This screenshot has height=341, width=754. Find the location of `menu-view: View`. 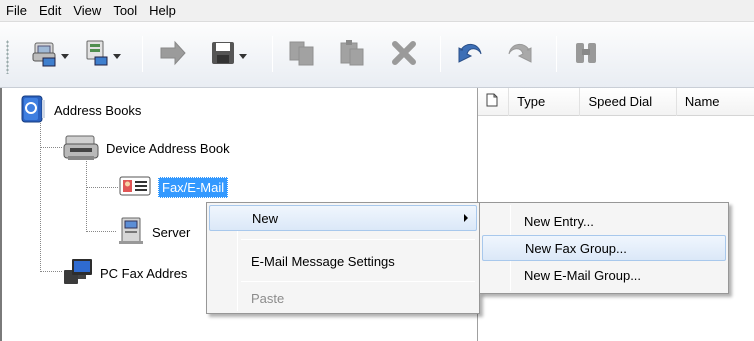

menu-view: View is located at coordinates (87, 10).